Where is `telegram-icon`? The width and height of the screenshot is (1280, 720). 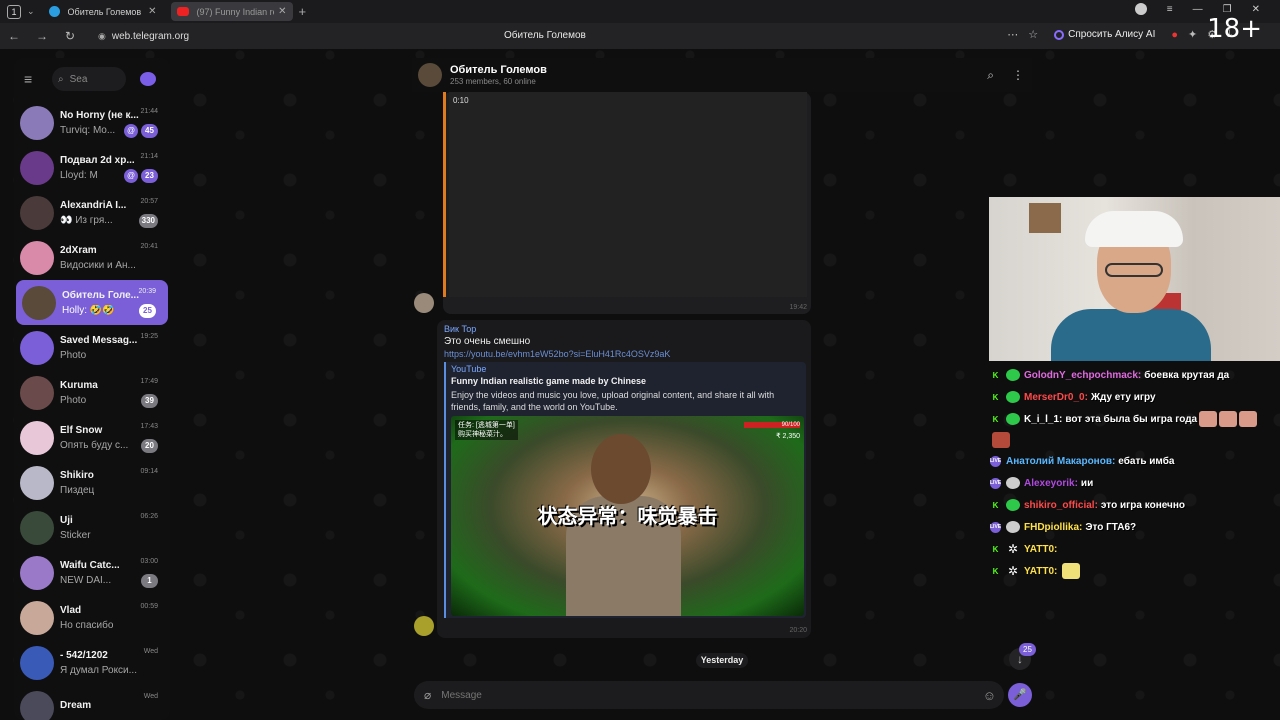
telegram-icon is located at coordinates (54, 11).